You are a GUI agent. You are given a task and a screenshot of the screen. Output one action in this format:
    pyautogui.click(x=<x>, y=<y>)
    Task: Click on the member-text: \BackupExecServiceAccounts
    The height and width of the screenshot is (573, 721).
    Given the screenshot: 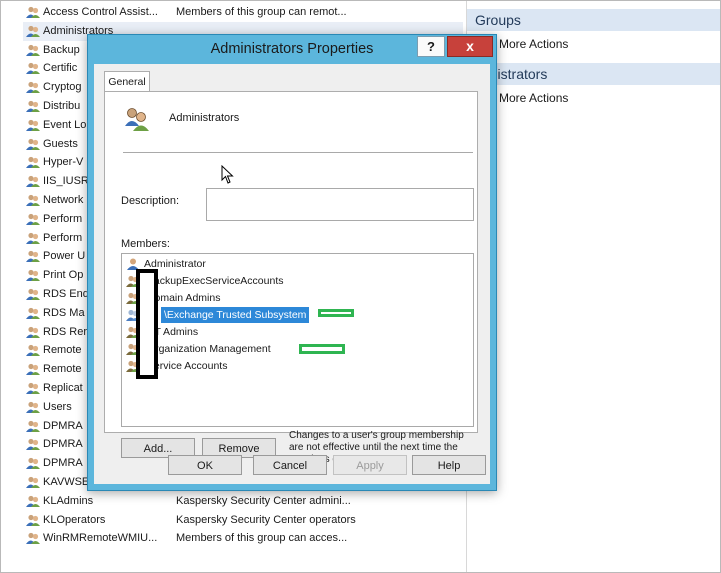 What is the action you would take?
    pyautogui.click(x=214, y=281)
    